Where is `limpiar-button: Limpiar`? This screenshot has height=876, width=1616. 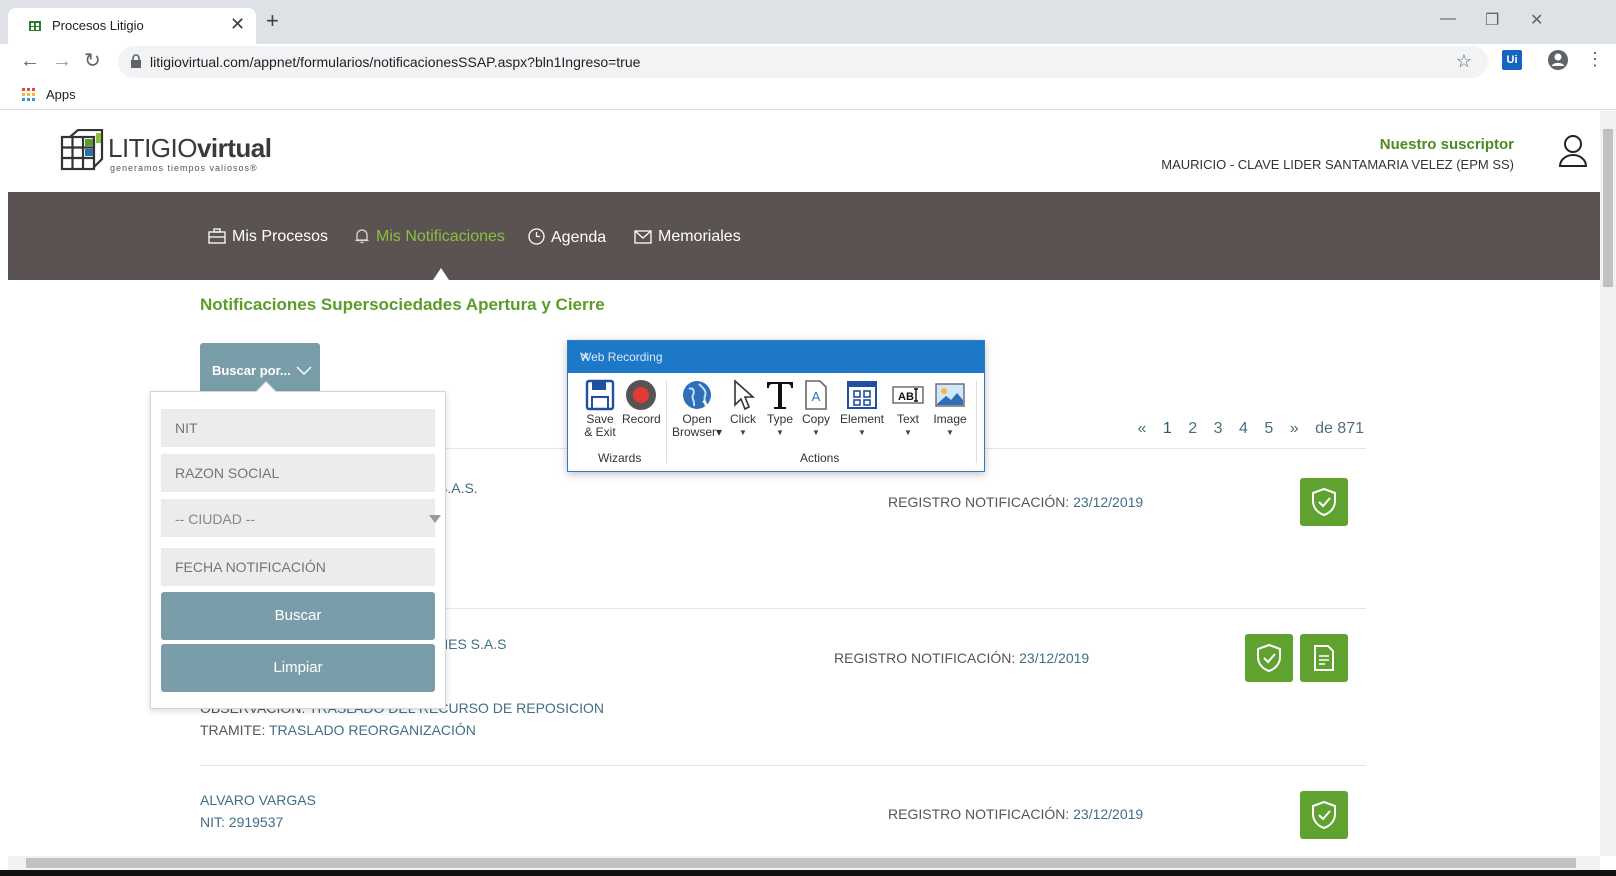 limpiar-button: Limpiar is located at coordinates (298, 668).